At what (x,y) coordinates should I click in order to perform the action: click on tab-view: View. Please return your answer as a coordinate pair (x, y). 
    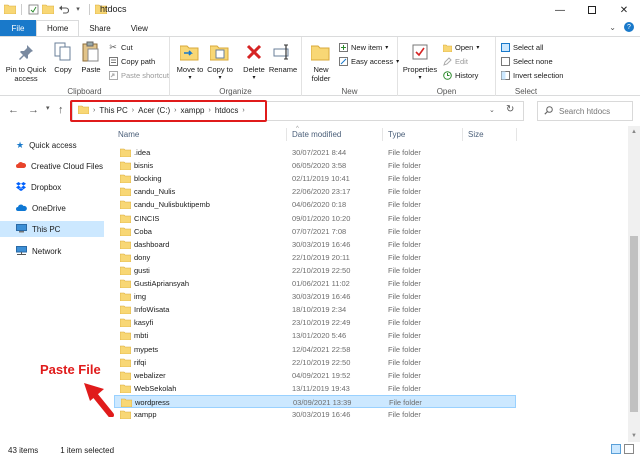
    Looking at the image, I should click on (139, 28).